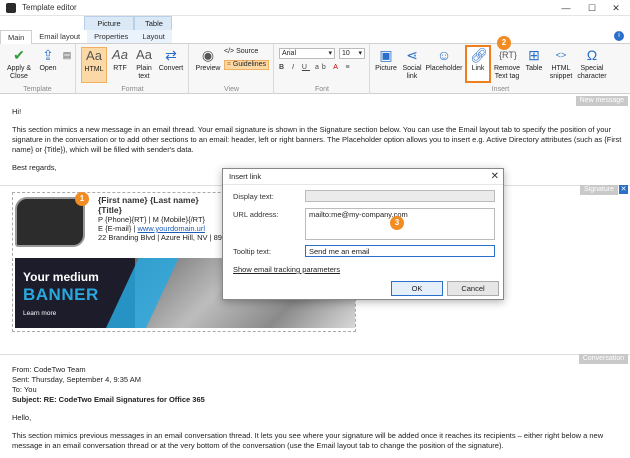 Image resolution: width=630 pixels, height=458 pixels. What do you see at coordinates (315, 8) in the screenshot?
I see `title-bar: Template editor — ☐ ✕` at bounding box center [315, 8].